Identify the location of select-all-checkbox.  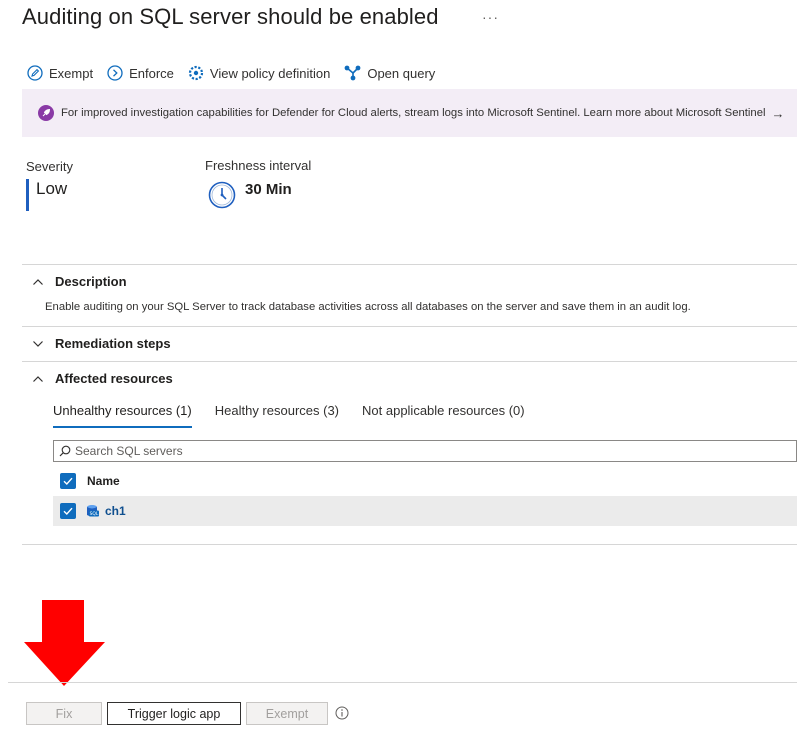
(68, 481).